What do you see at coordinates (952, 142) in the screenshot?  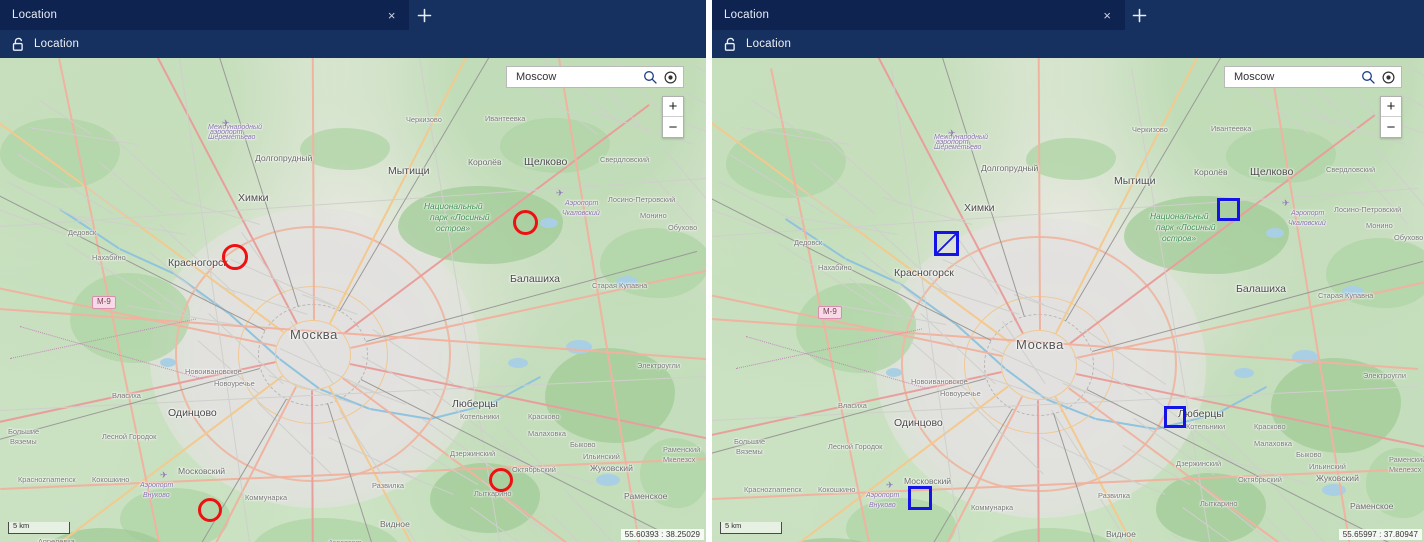 I see `map-label: аэропорт` at bounding box center [952, 142].